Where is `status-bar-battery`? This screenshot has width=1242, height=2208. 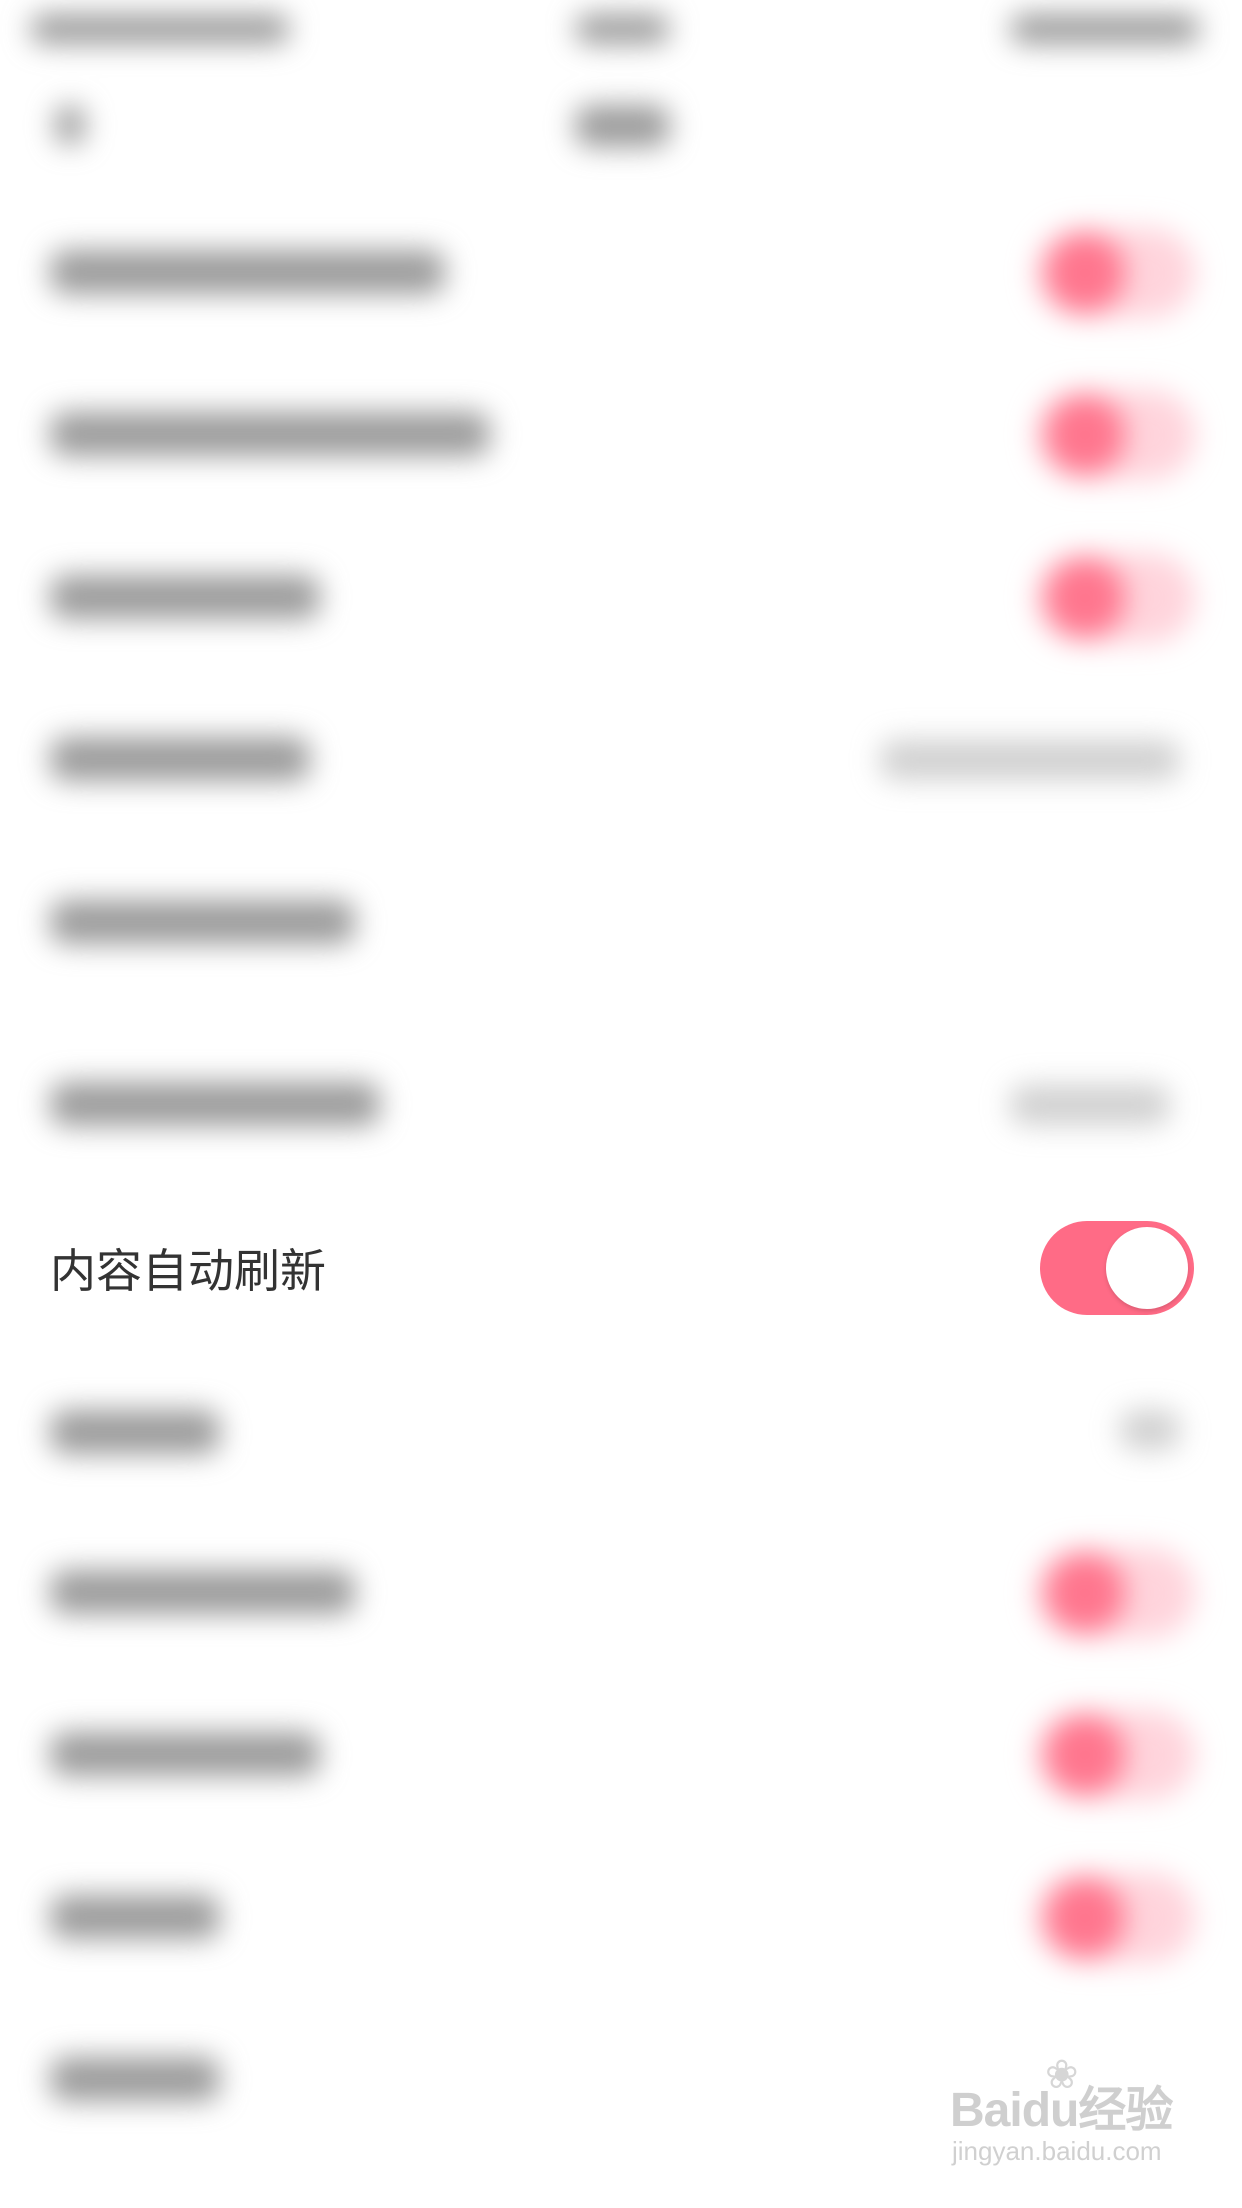
status-bar-battery is located at coordinates (1105, 29).